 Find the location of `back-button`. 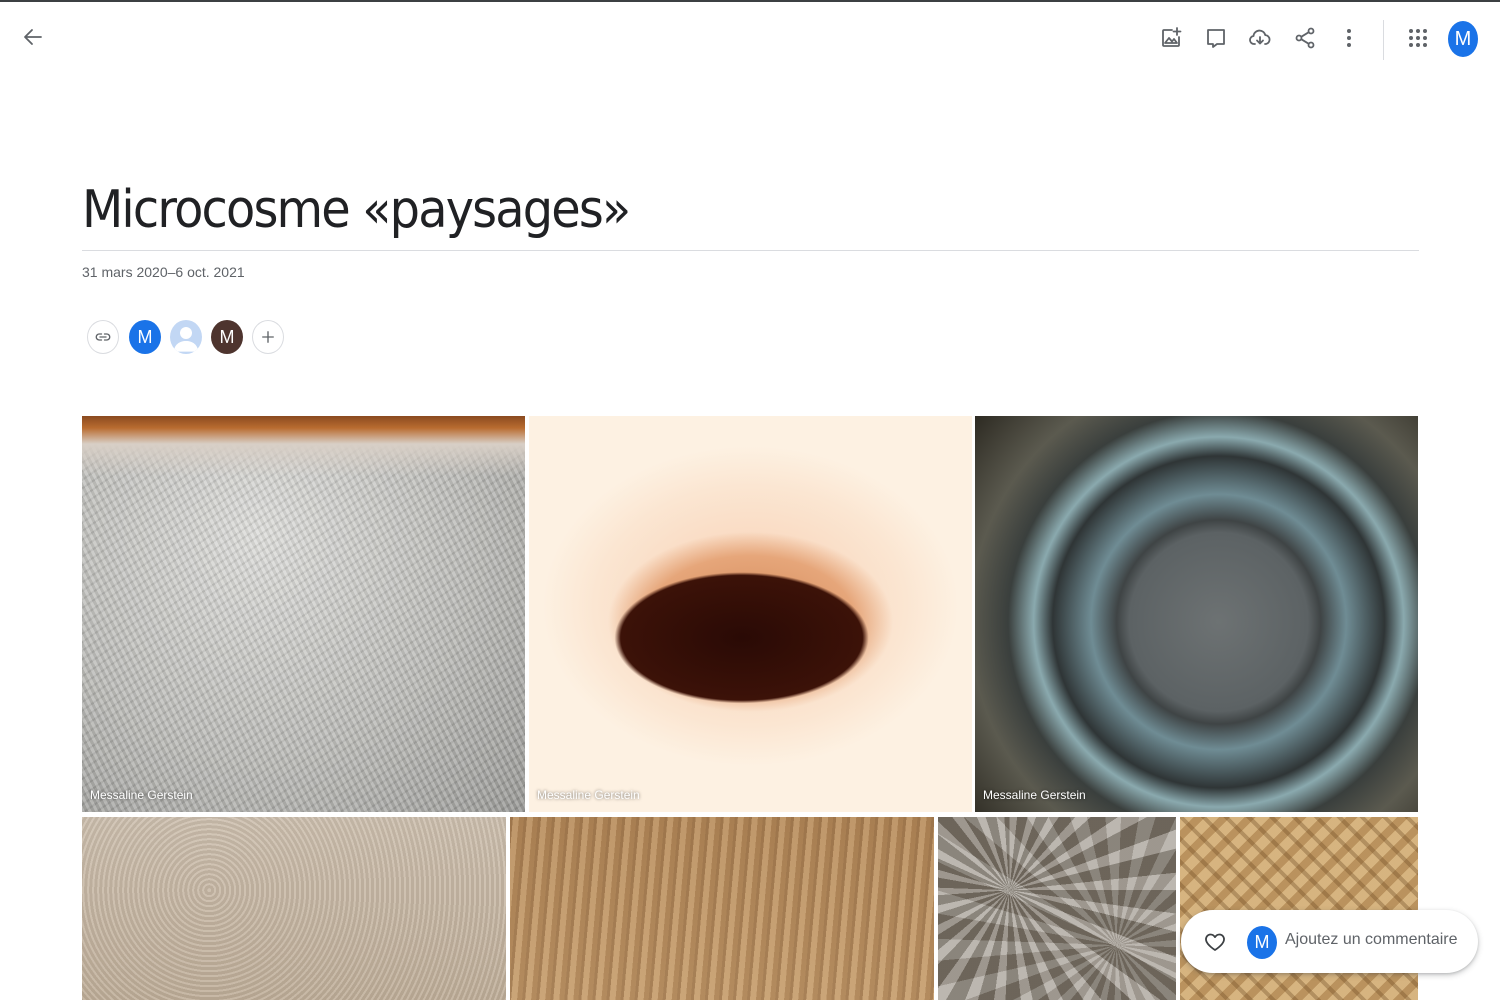

back-button is located at coordinates (33, 37).